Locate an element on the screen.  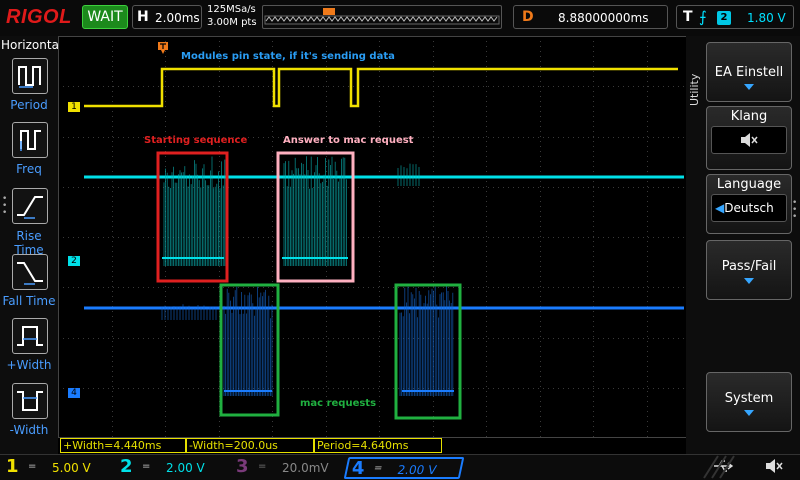
trigger-label: T is located at coordinates (688, 17).